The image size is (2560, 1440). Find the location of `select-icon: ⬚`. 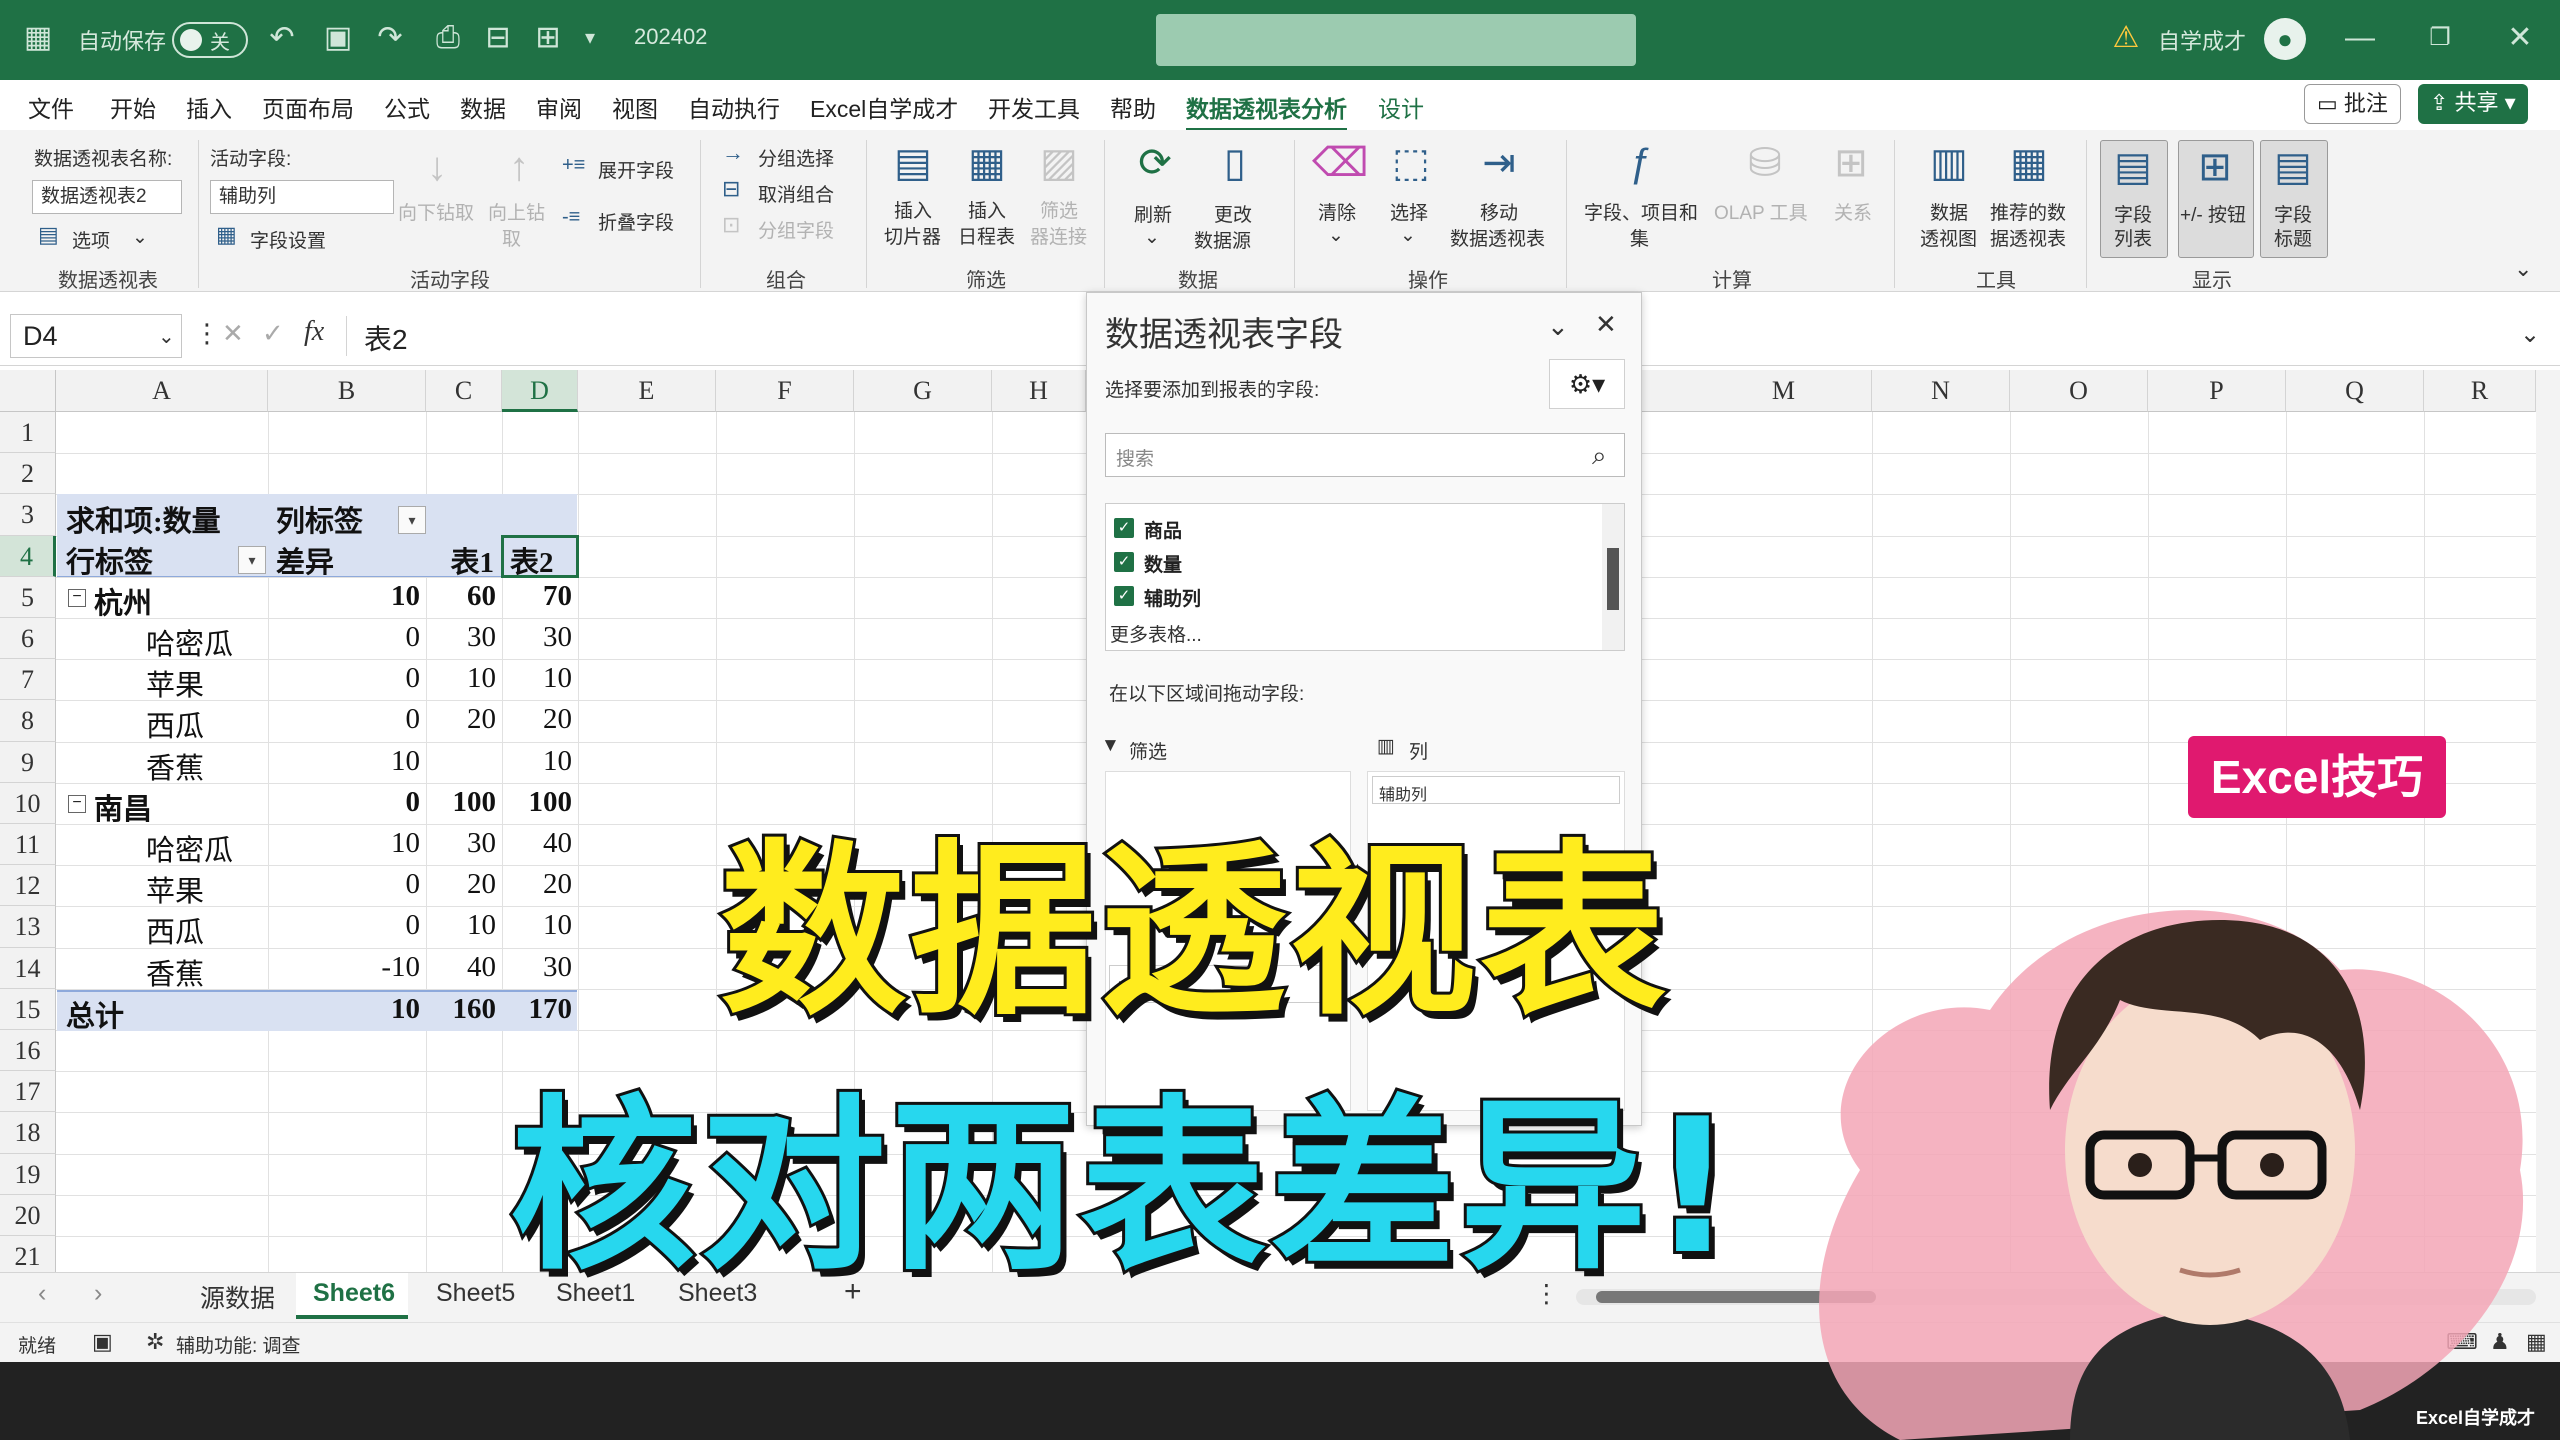

select-icon: ⬚ is located at coordinates (1411, 163).